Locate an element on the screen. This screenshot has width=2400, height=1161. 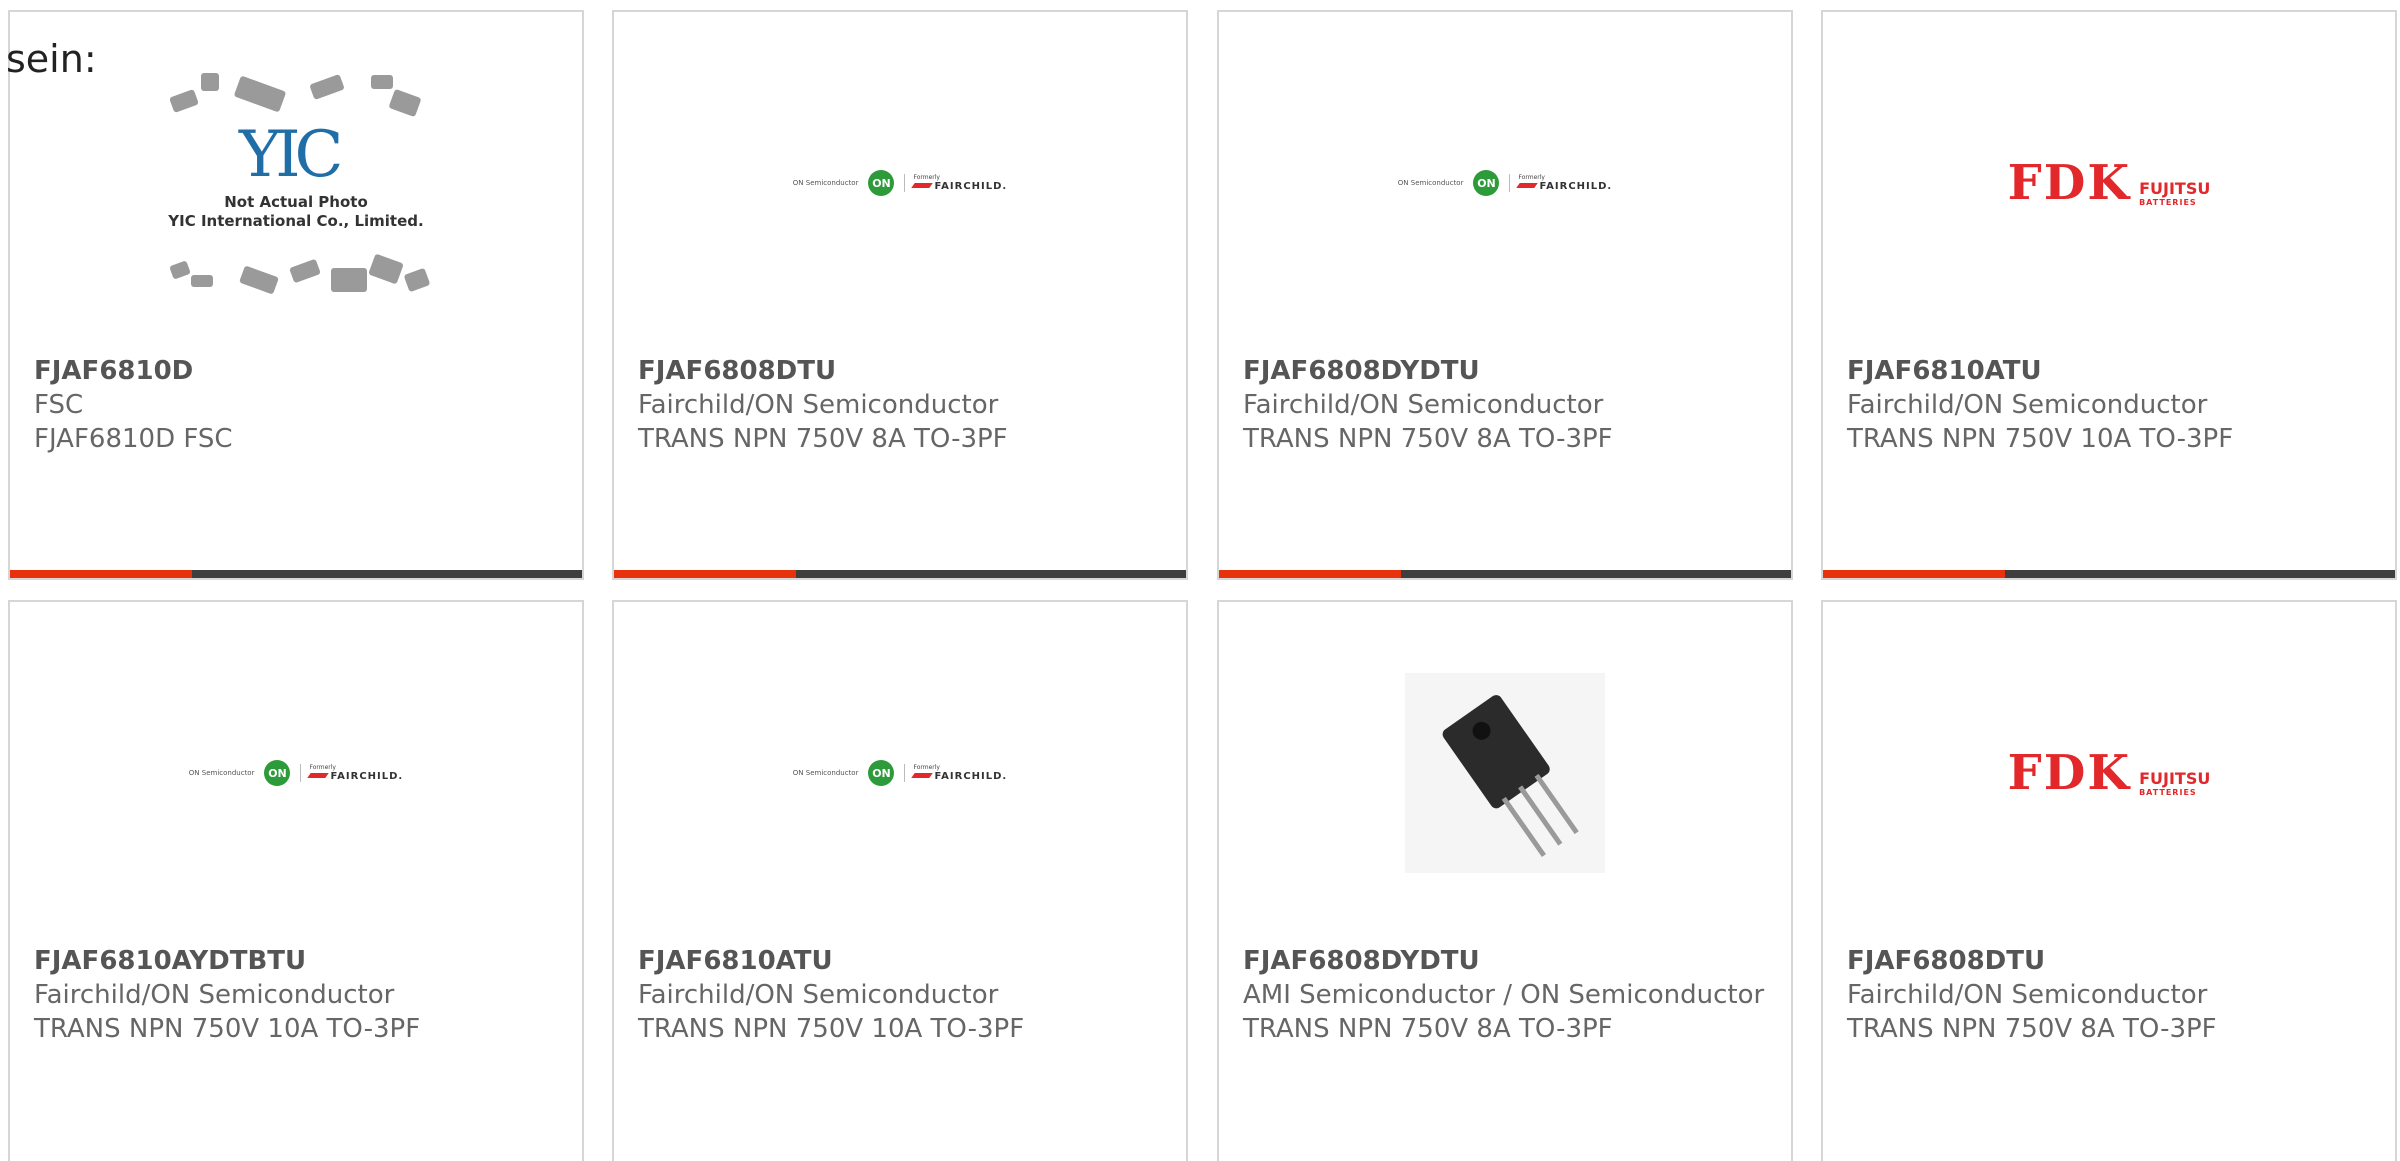
lead-text: sein: is located at coordinates (51, 59).